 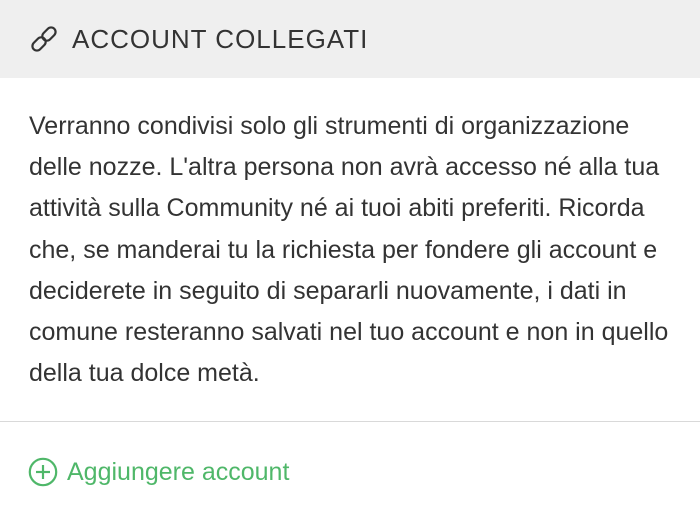 I want to click on divider, so click(x=350, y=421).